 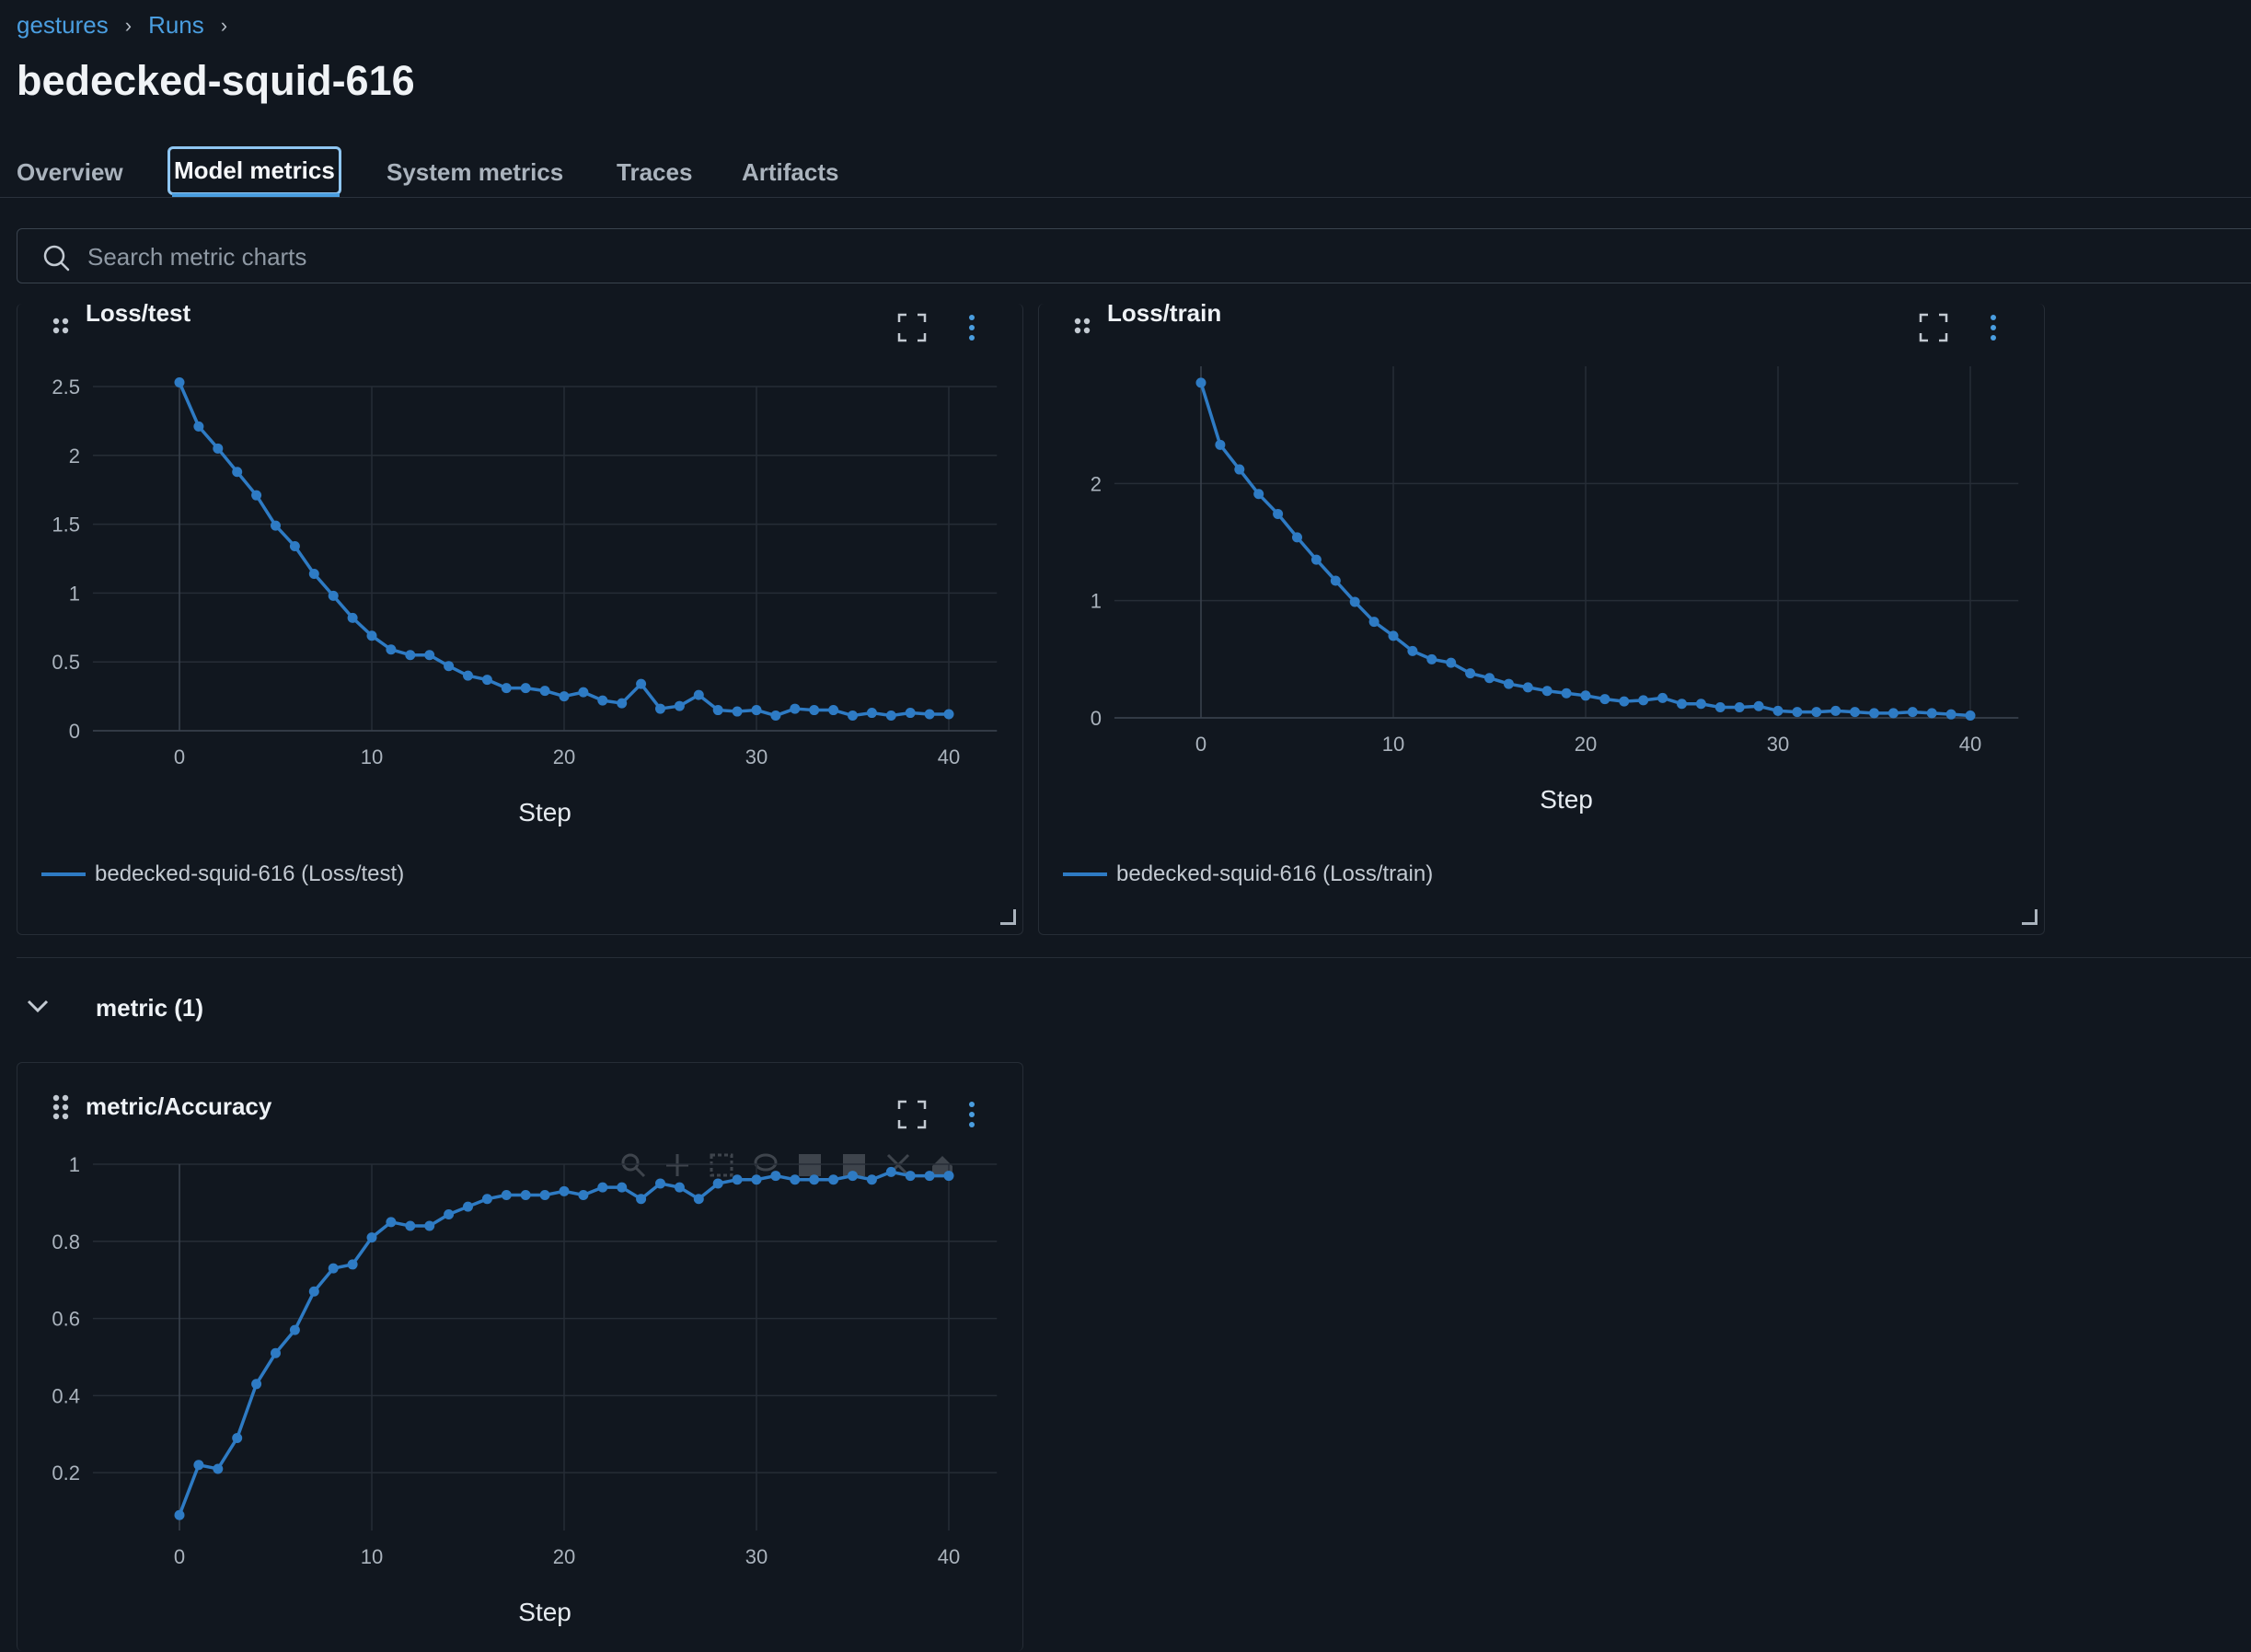 What do you see at coordinates (66, 1319) in the screenshot?
I see `y-tick-label: 0.6` at bounding box center [66, 1319].